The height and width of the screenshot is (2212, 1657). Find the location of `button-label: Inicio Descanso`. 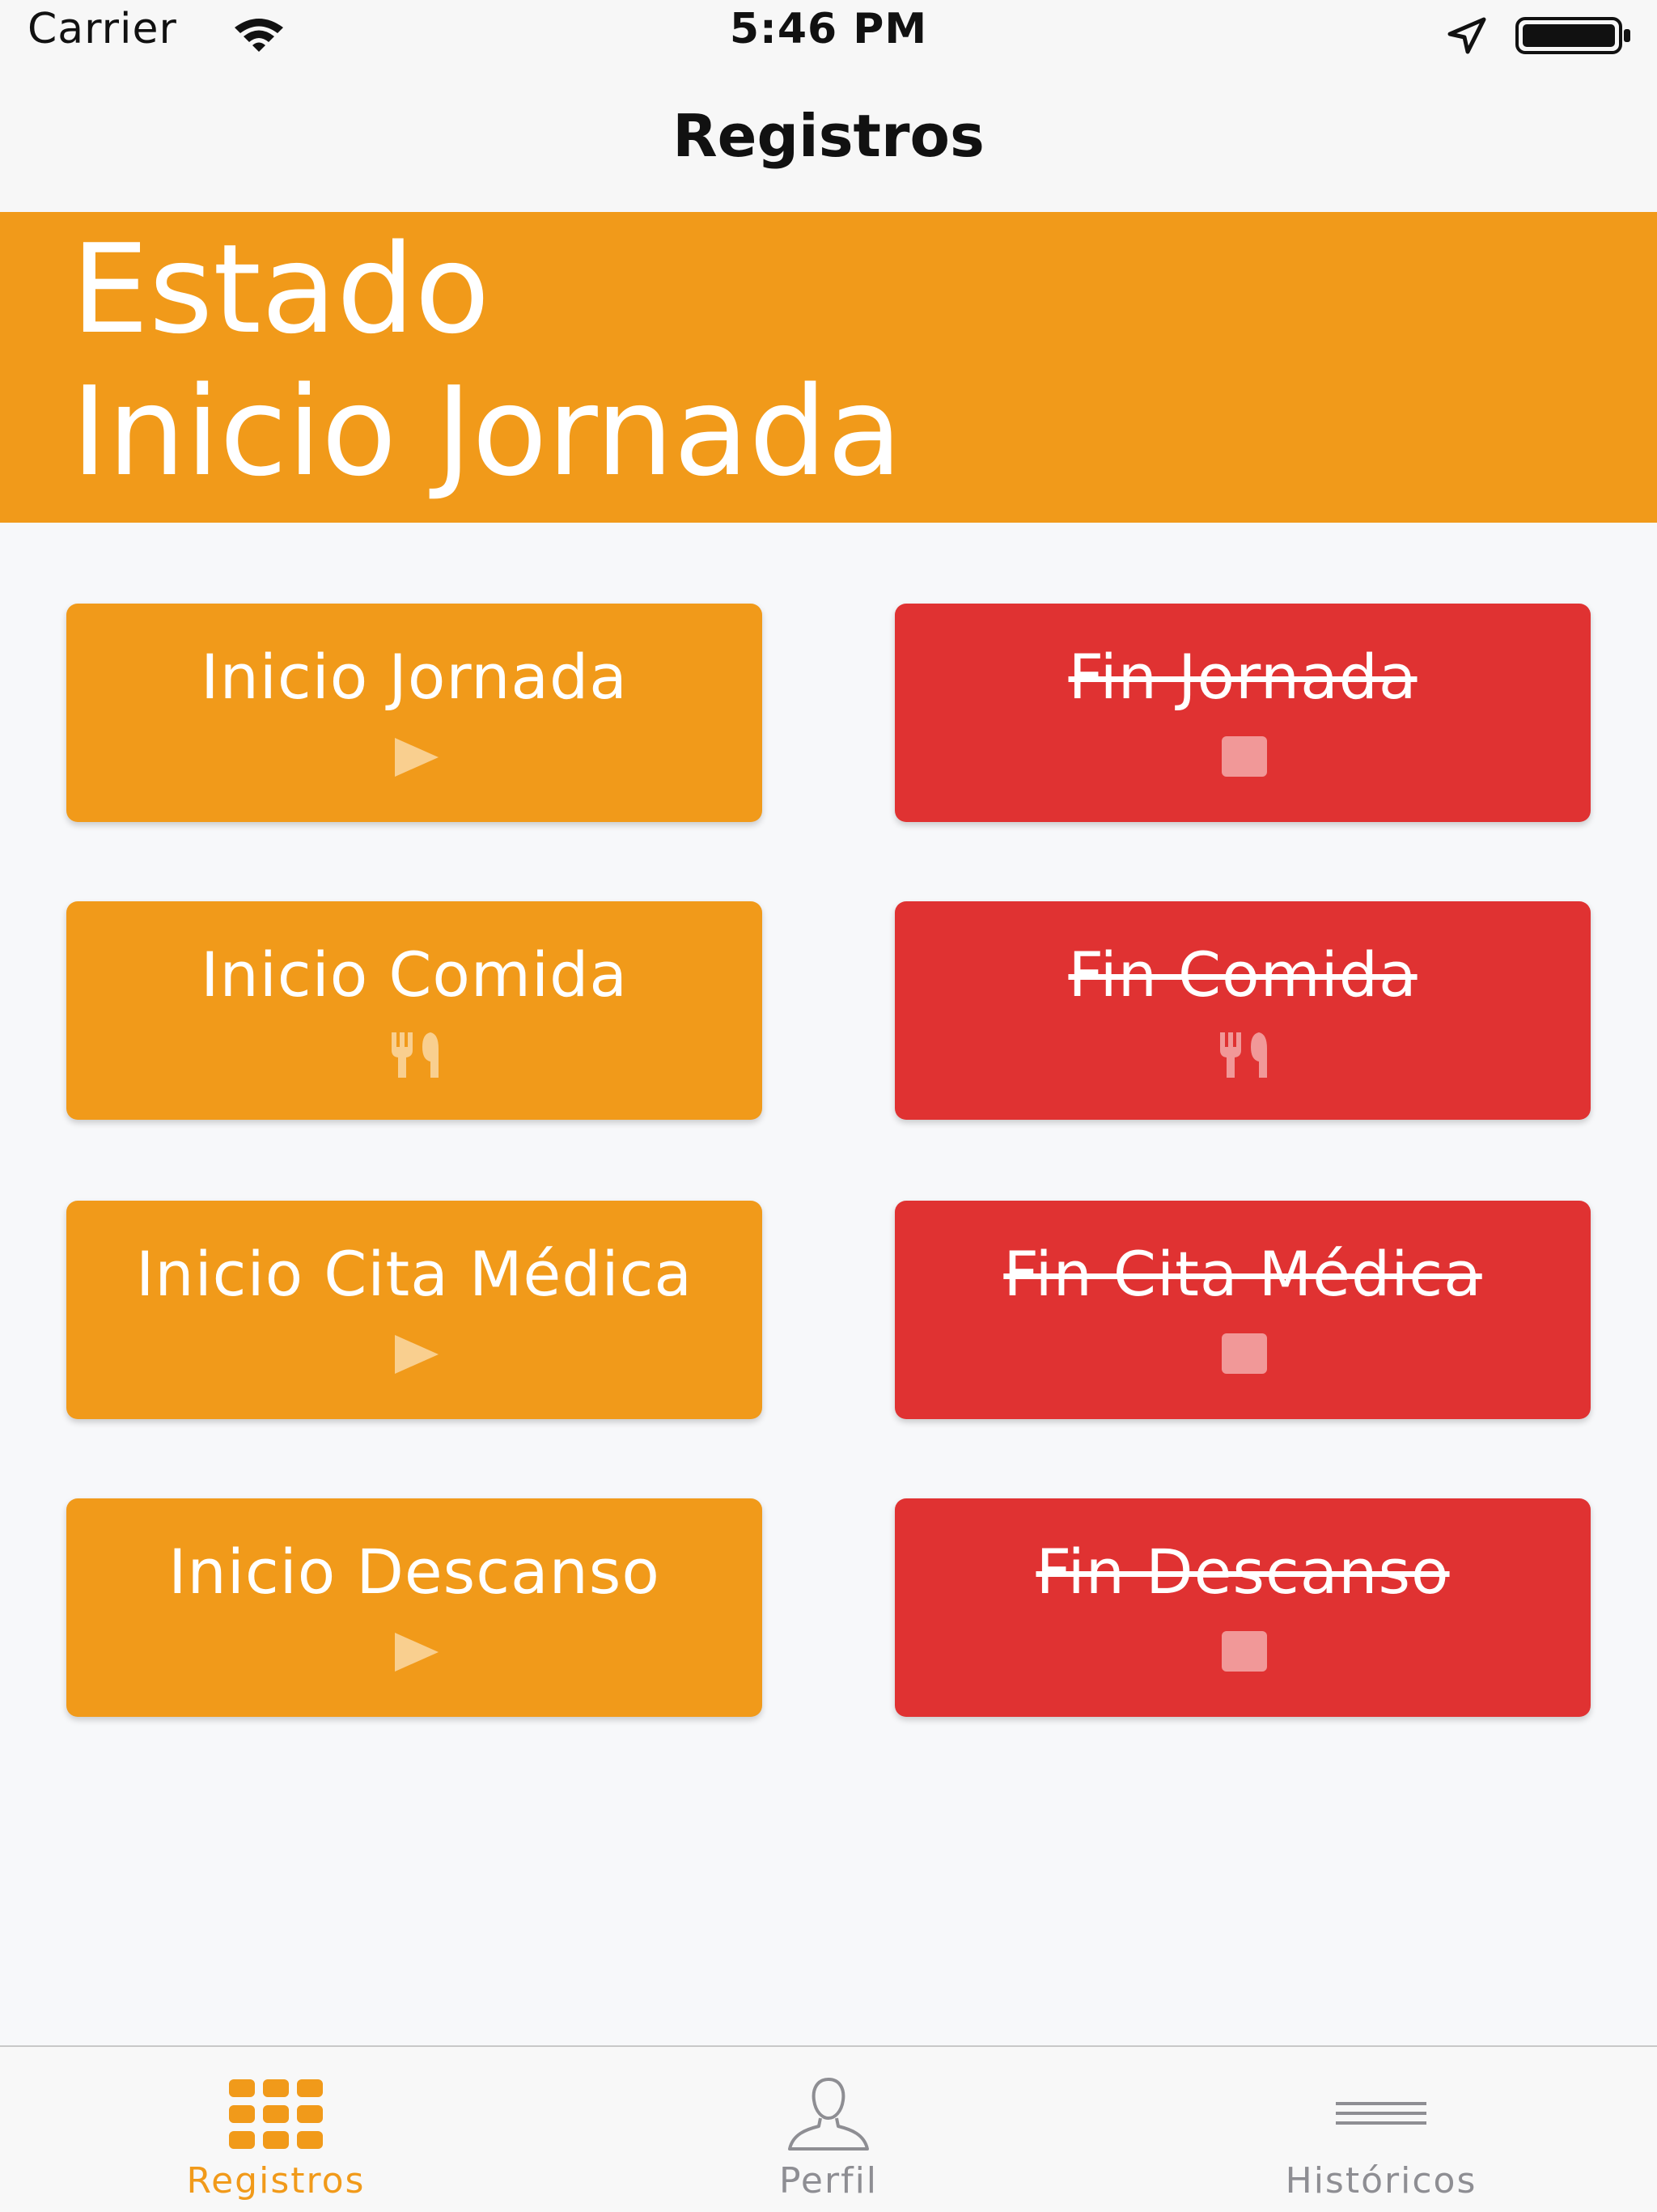

button-label: Inicio Descanso is located at coordinates (414, 1572).